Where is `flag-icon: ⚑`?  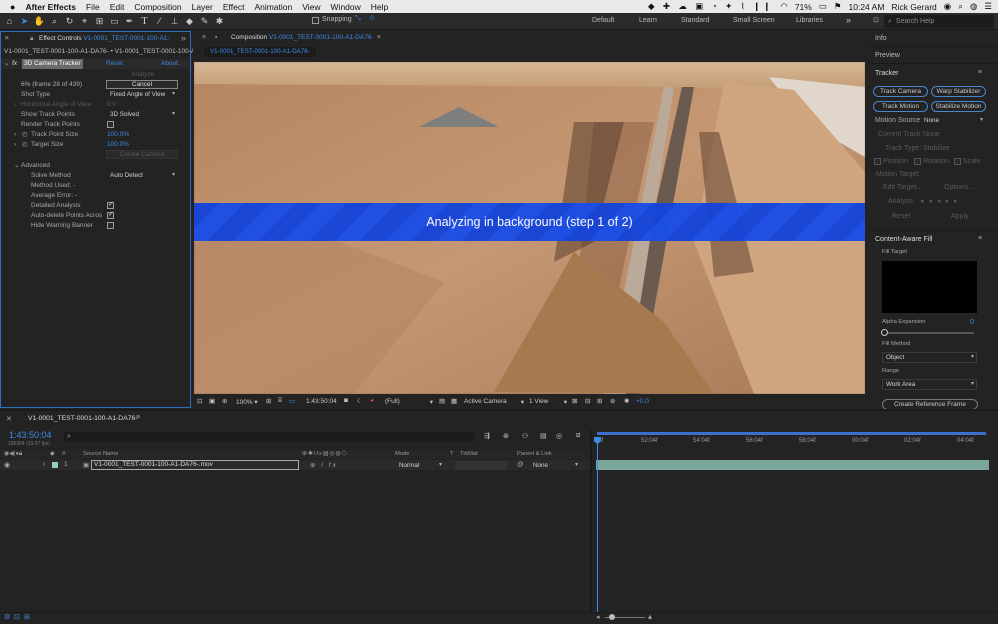 flag-icon: ⚑ is located at coordinates (838, 6).